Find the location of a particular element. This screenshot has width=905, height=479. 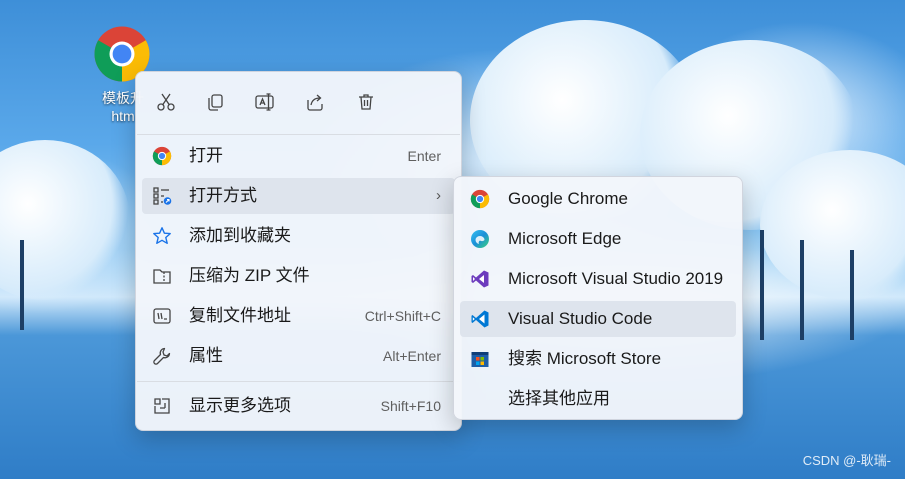

share-button is located at coordinates (315, 102).